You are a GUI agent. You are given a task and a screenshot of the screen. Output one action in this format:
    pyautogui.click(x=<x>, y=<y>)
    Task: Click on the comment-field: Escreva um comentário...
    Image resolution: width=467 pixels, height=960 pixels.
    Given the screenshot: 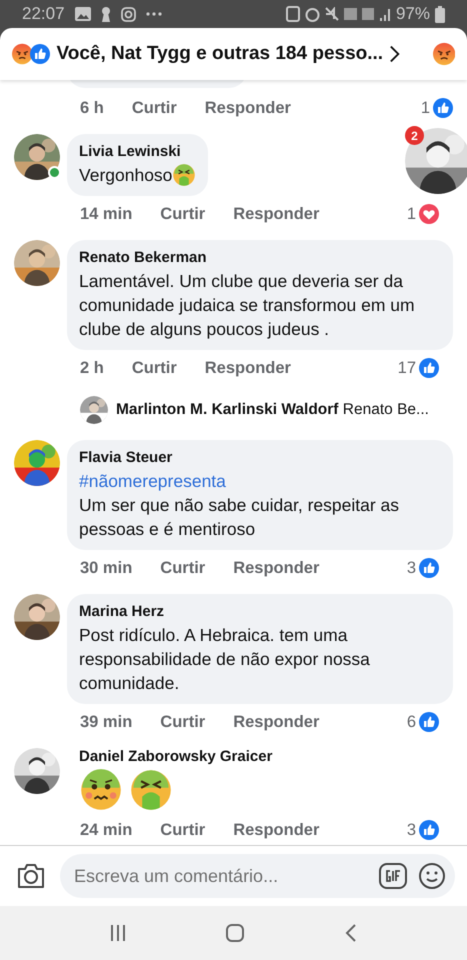 What is the action you would take?
    pyautogui.click(x=220, y=876)
    